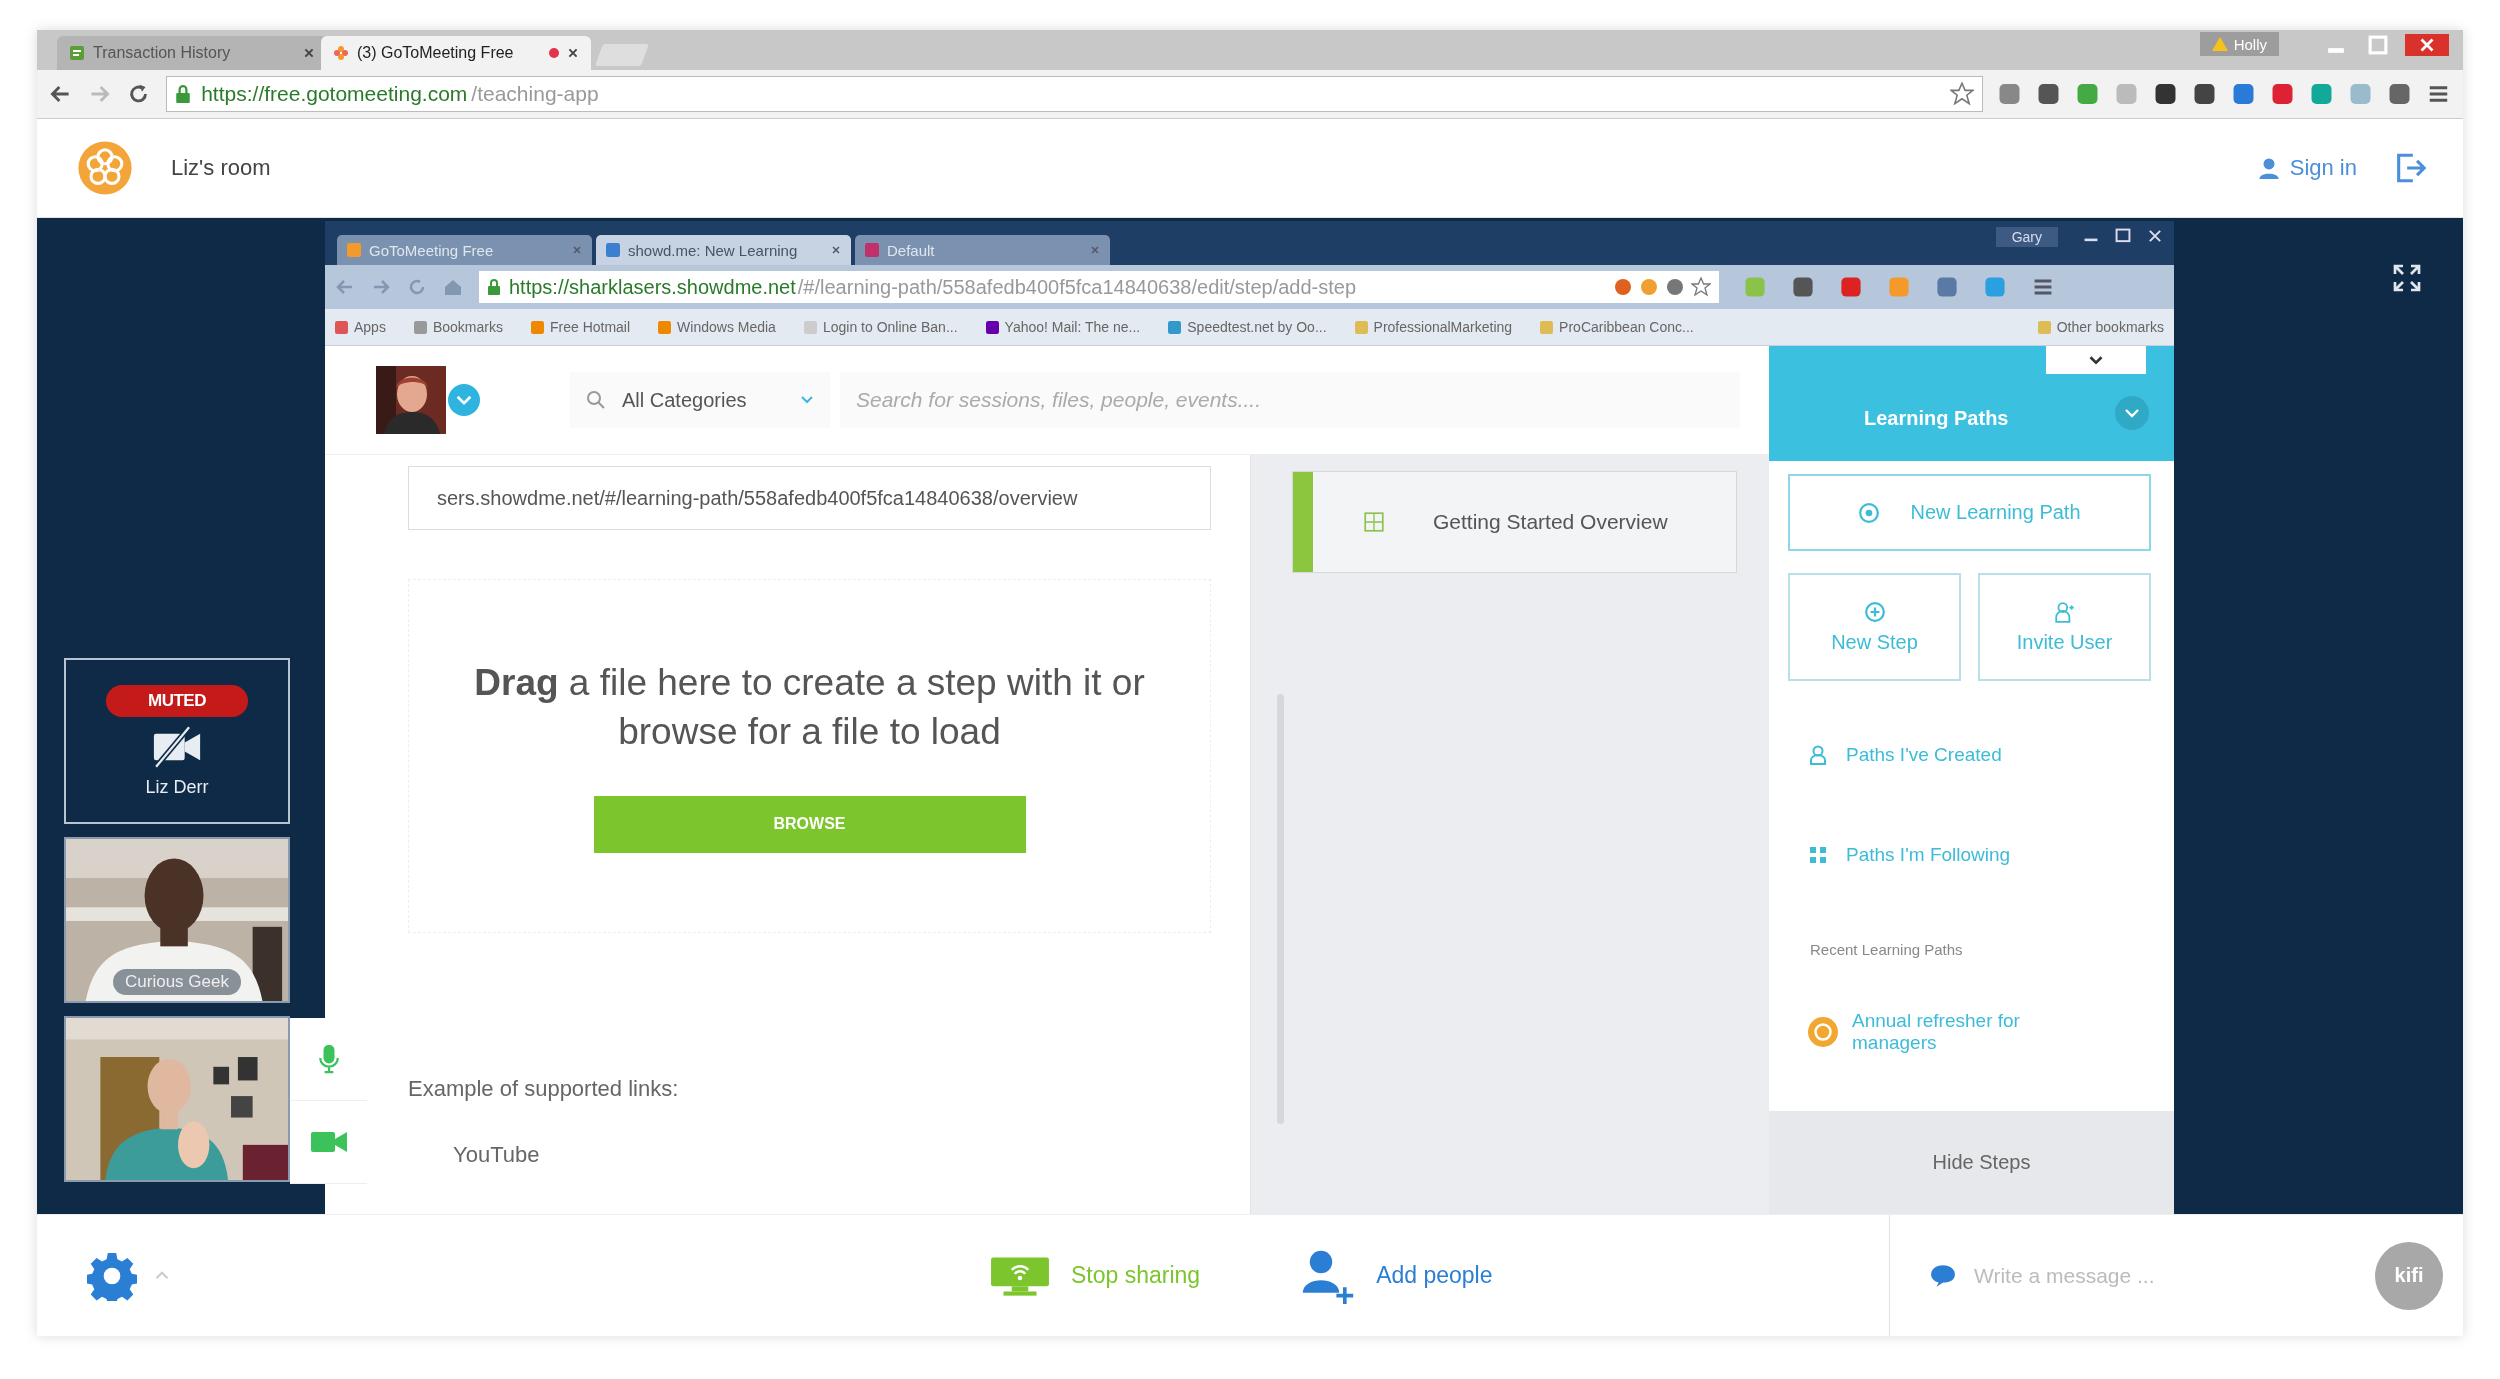  Describe the element at coordinates (544, 1089) in the screenshot. I see `examples-label: Example of supported links:` at that location.